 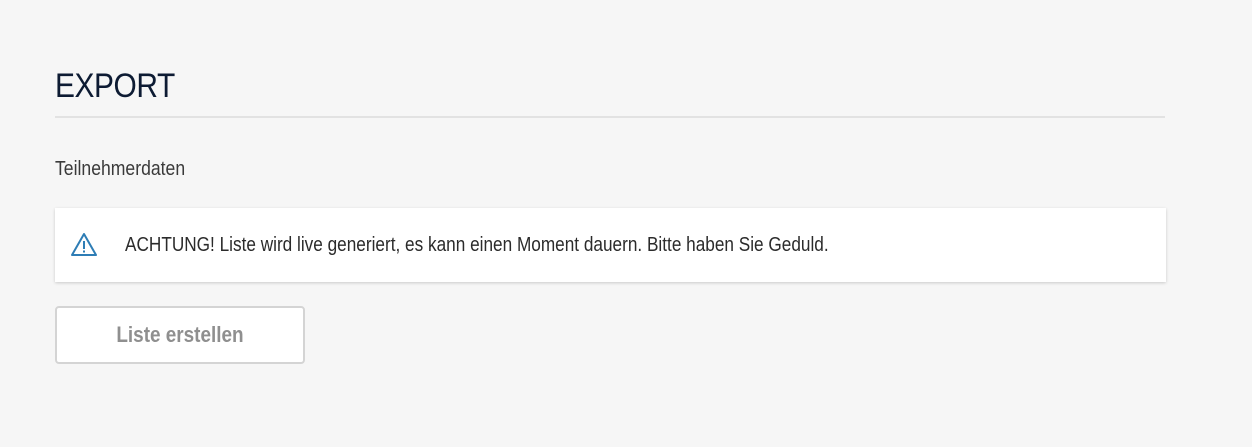 I want to click on warning-triangle-icon, so click(x=84, y=245).